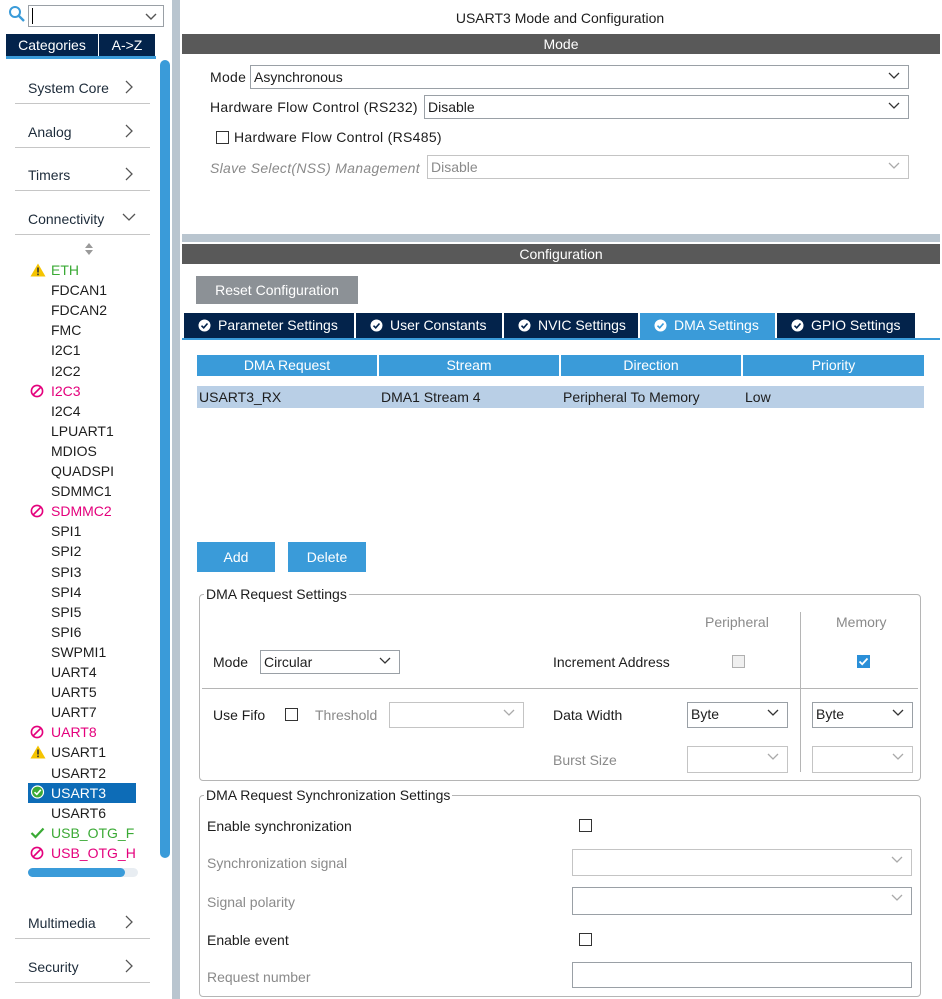 This screenshot has width=942, height=999. Describe the element at coordinates (846, 325) in the screenshot. I see `tab-gpio-settings: GPIO Settings` at that location.